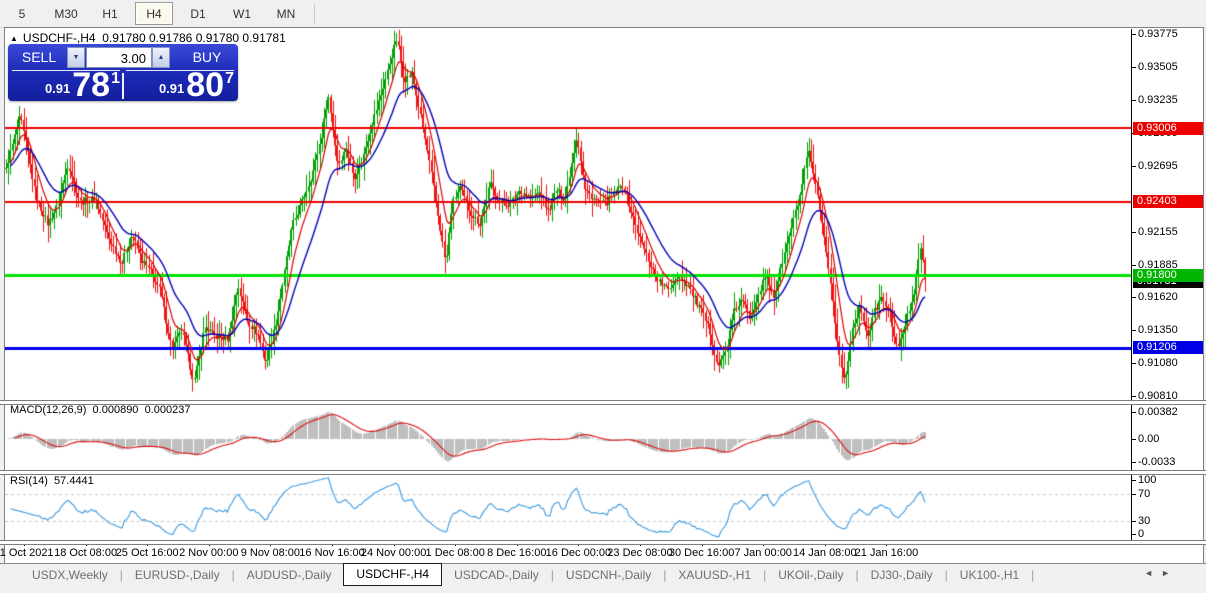 The width and height of the screenshot is (1206, 593). I want to click on macd-main-value: 0.000890, so click(115, 410).